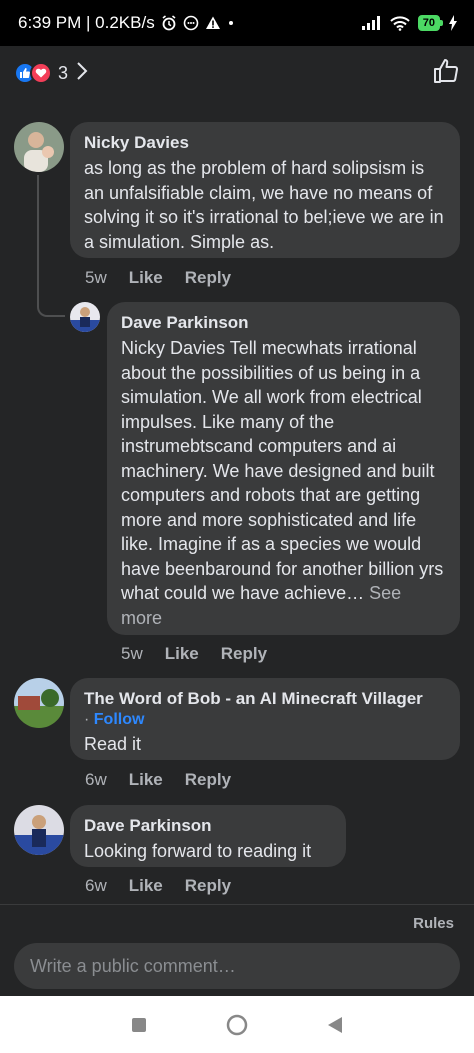  I want to click on status-time-speed: 6:39 PM | 0.2KB/s, so click(86, 22).